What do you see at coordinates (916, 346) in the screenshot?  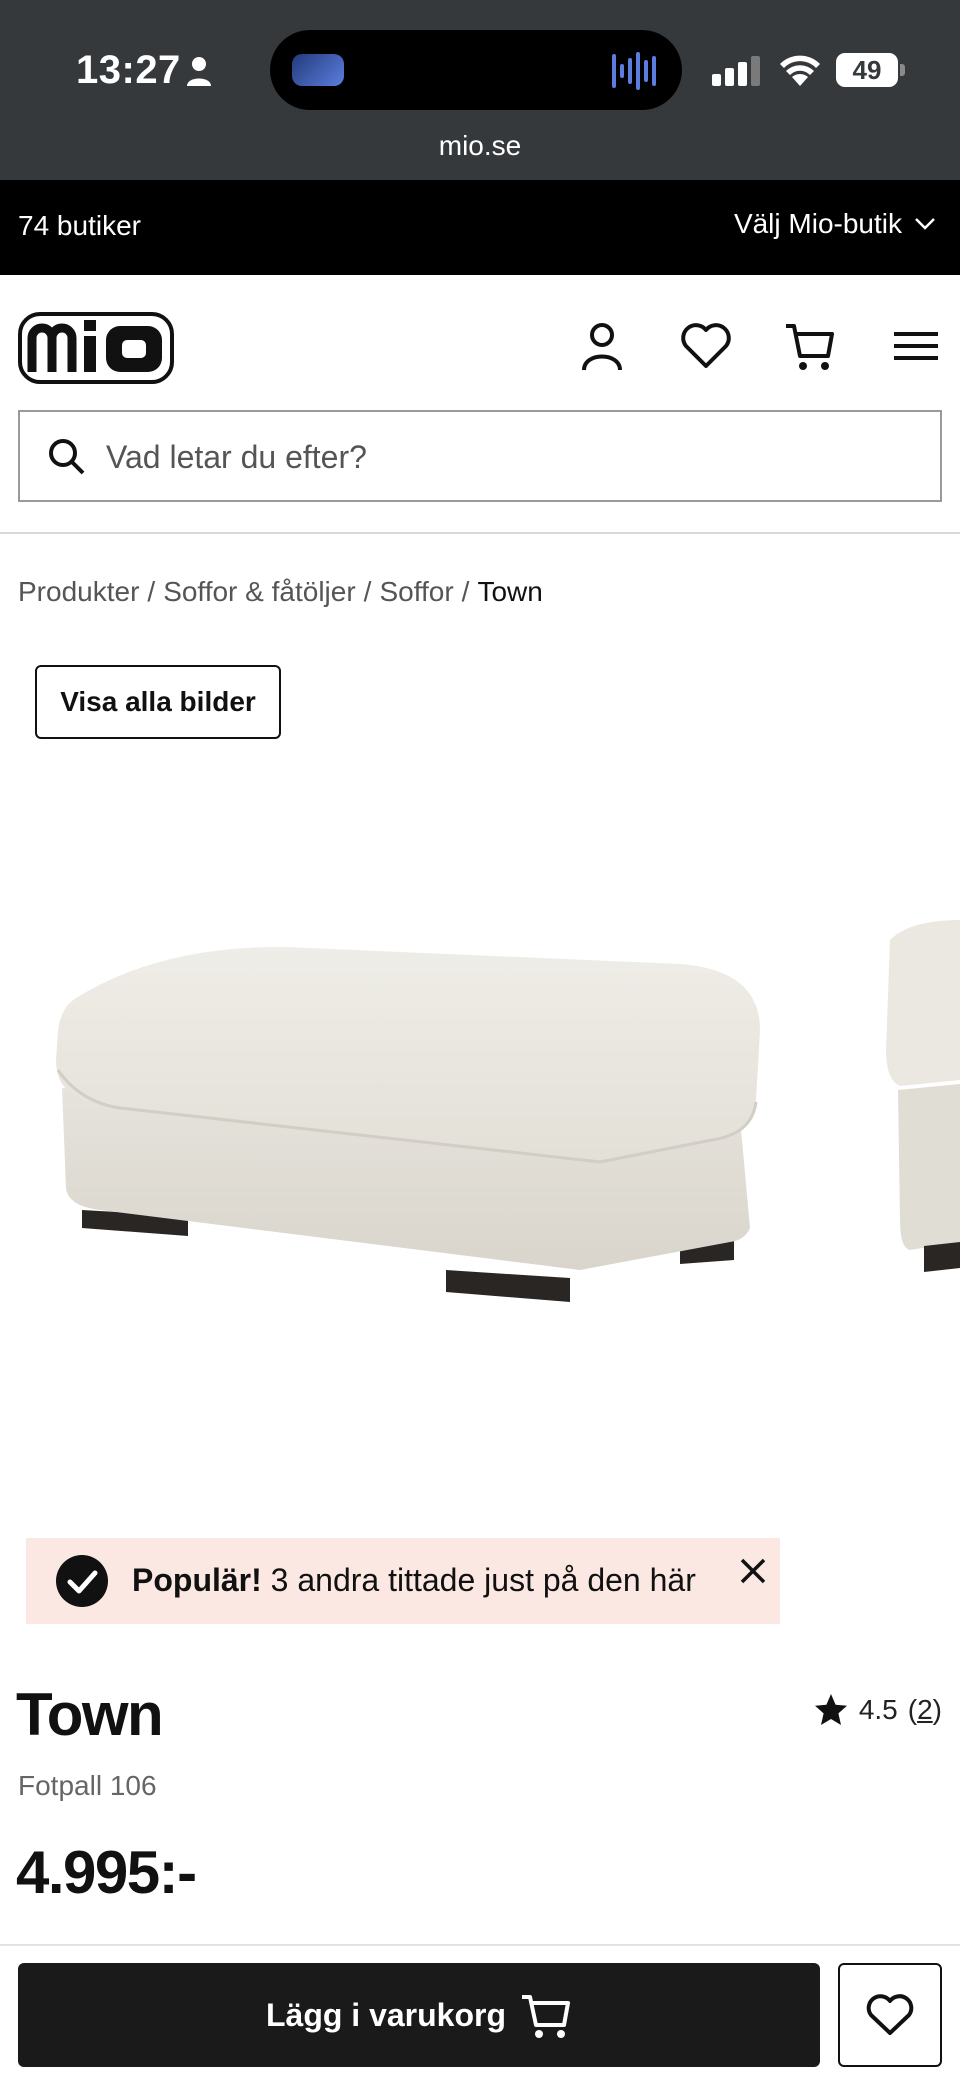 I see `menu-icon` at bounding box center [916, 346].